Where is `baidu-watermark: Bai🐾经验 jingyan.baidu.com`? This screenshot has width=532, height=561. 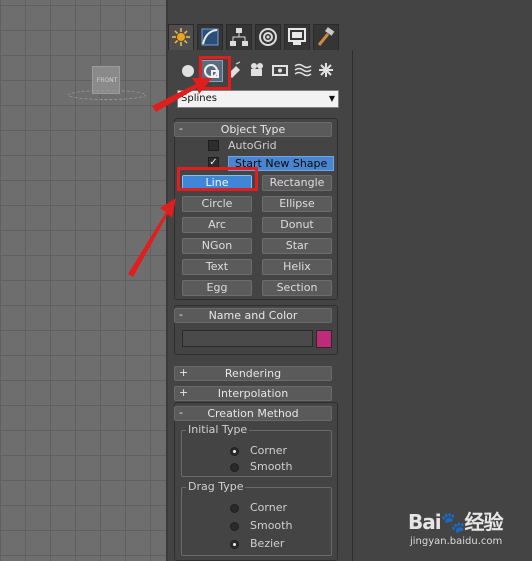
baidu-watermark: Bai🐾经验 jingyan.baidu.com is located at coordinates (468, 532).